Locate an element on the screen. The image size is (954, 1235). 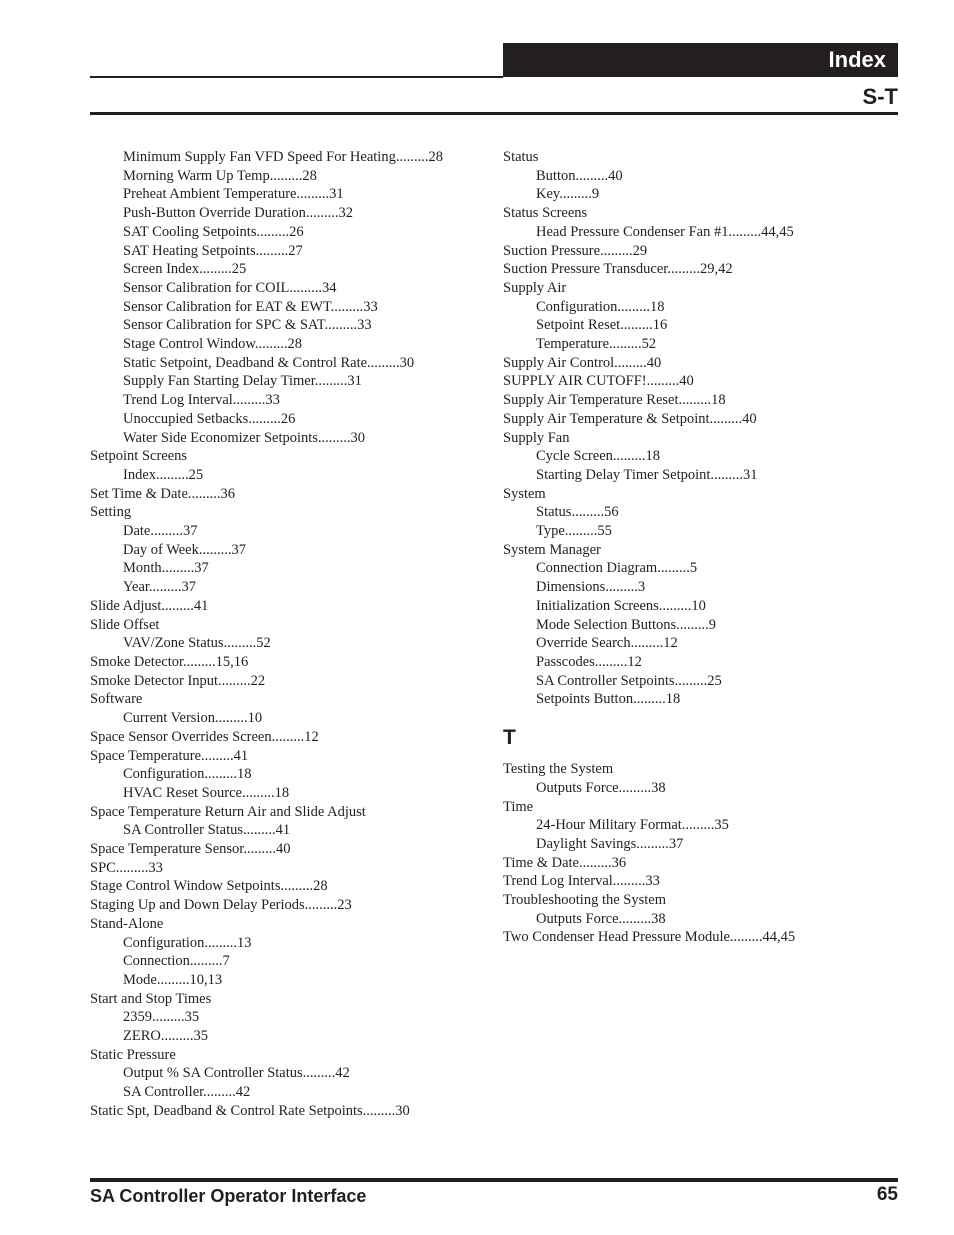
index-subentry: Key.........9 is located at coordinates (568, 194).